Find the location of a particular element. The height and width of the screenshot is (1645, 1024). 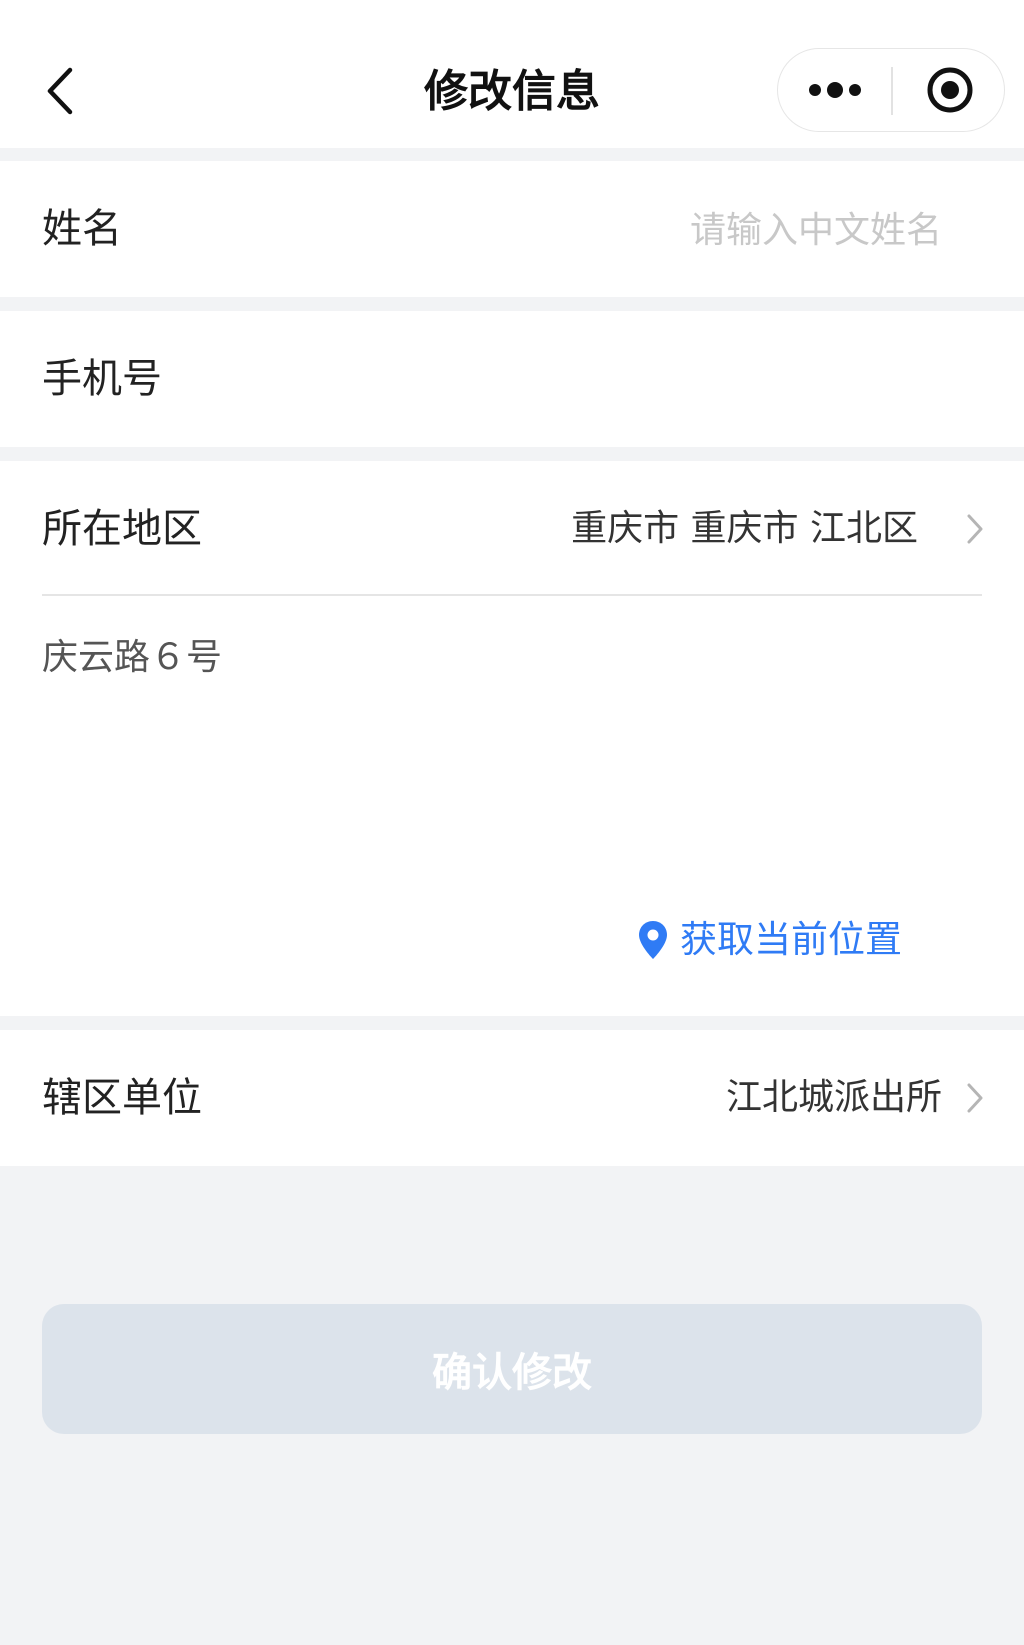

region-value: 重庆市 重庆市 江北区 is located at coordinates (744, 528).